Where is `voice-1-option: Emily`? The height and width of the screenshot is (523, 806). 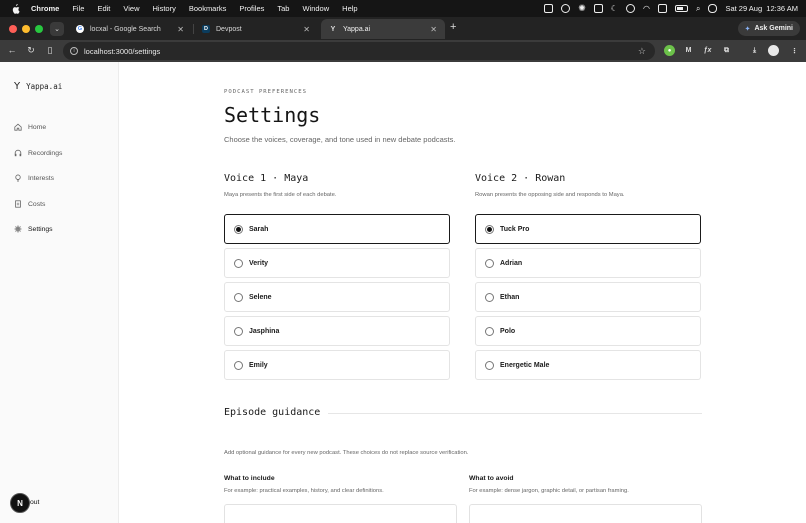
voice-1-option: Emily is located at coordinates (337, 365).